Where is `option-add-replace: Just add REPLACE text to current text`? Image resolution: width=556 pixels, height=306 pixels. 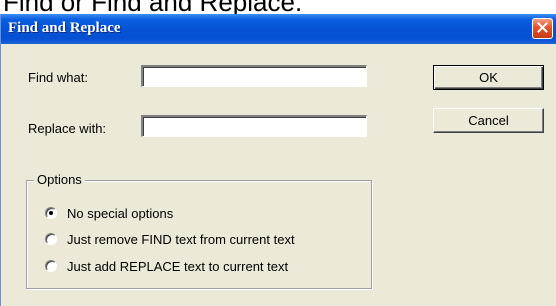
option-add-replace: Just add REPLACE text to current text is located at coordinates (166, 266).